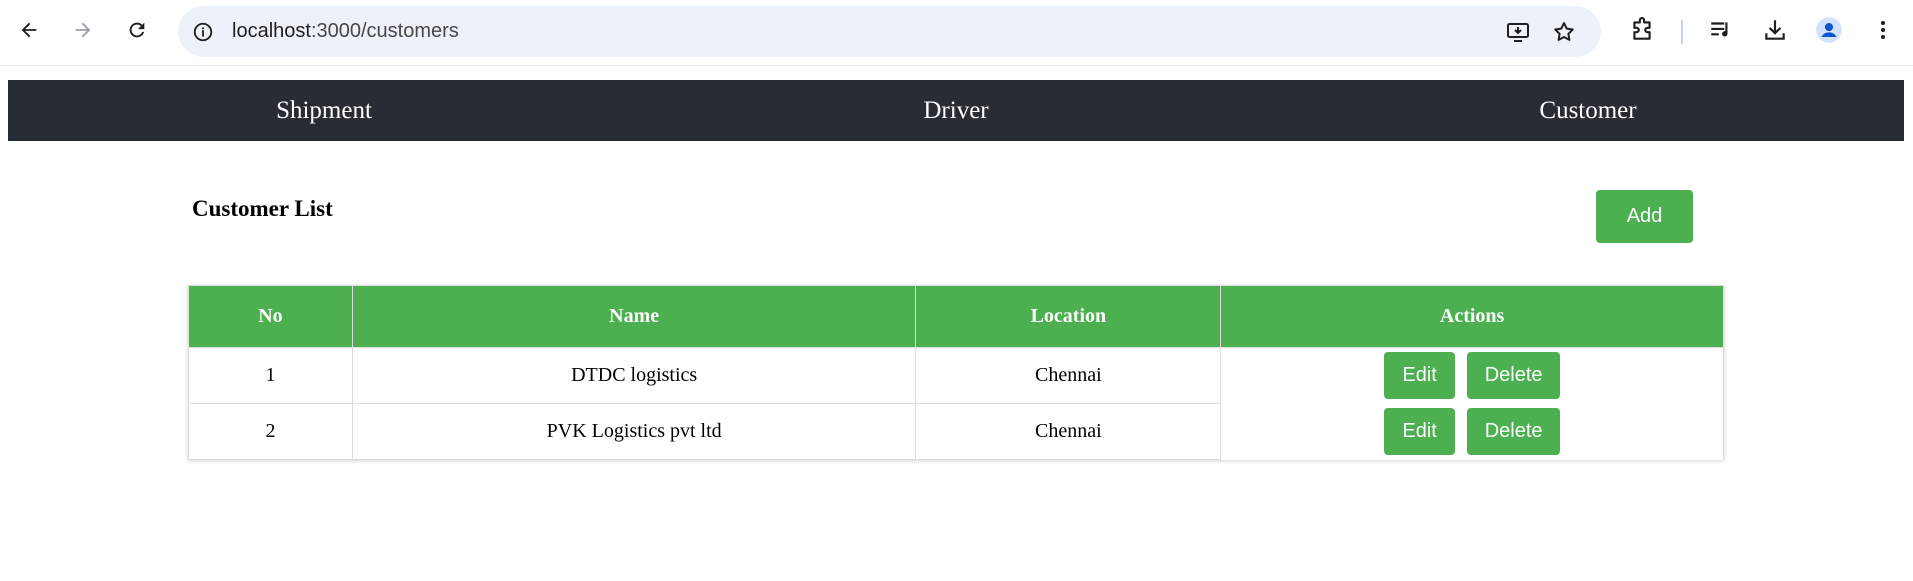  What do you see at coordinates (270, 375) in the screenshot?
I see `cell-no: 1` at bounding box center [270, 375].